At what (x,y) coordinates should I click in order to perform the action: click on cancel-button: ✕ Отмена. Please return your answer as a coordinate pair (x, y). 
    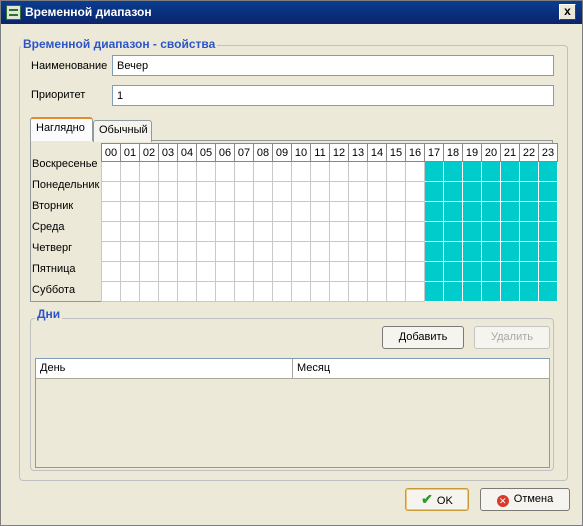
    Looking at the image, I should click on (525, 499).